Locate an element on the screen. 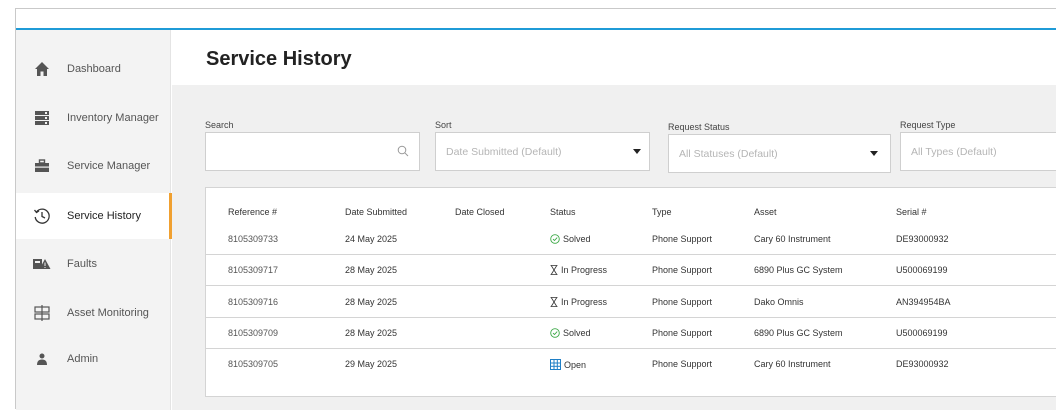  request-type-select: All Types (Default) is located at coordinates (978, 151).